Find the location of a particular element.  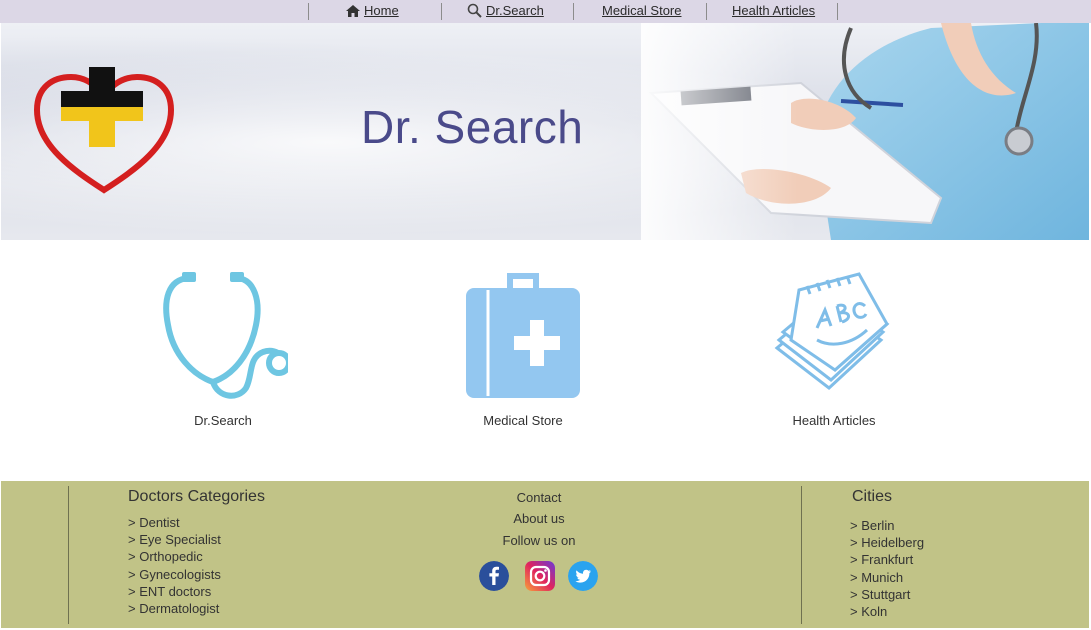

nav-home-link: Home is located at coordinates (372, 10).